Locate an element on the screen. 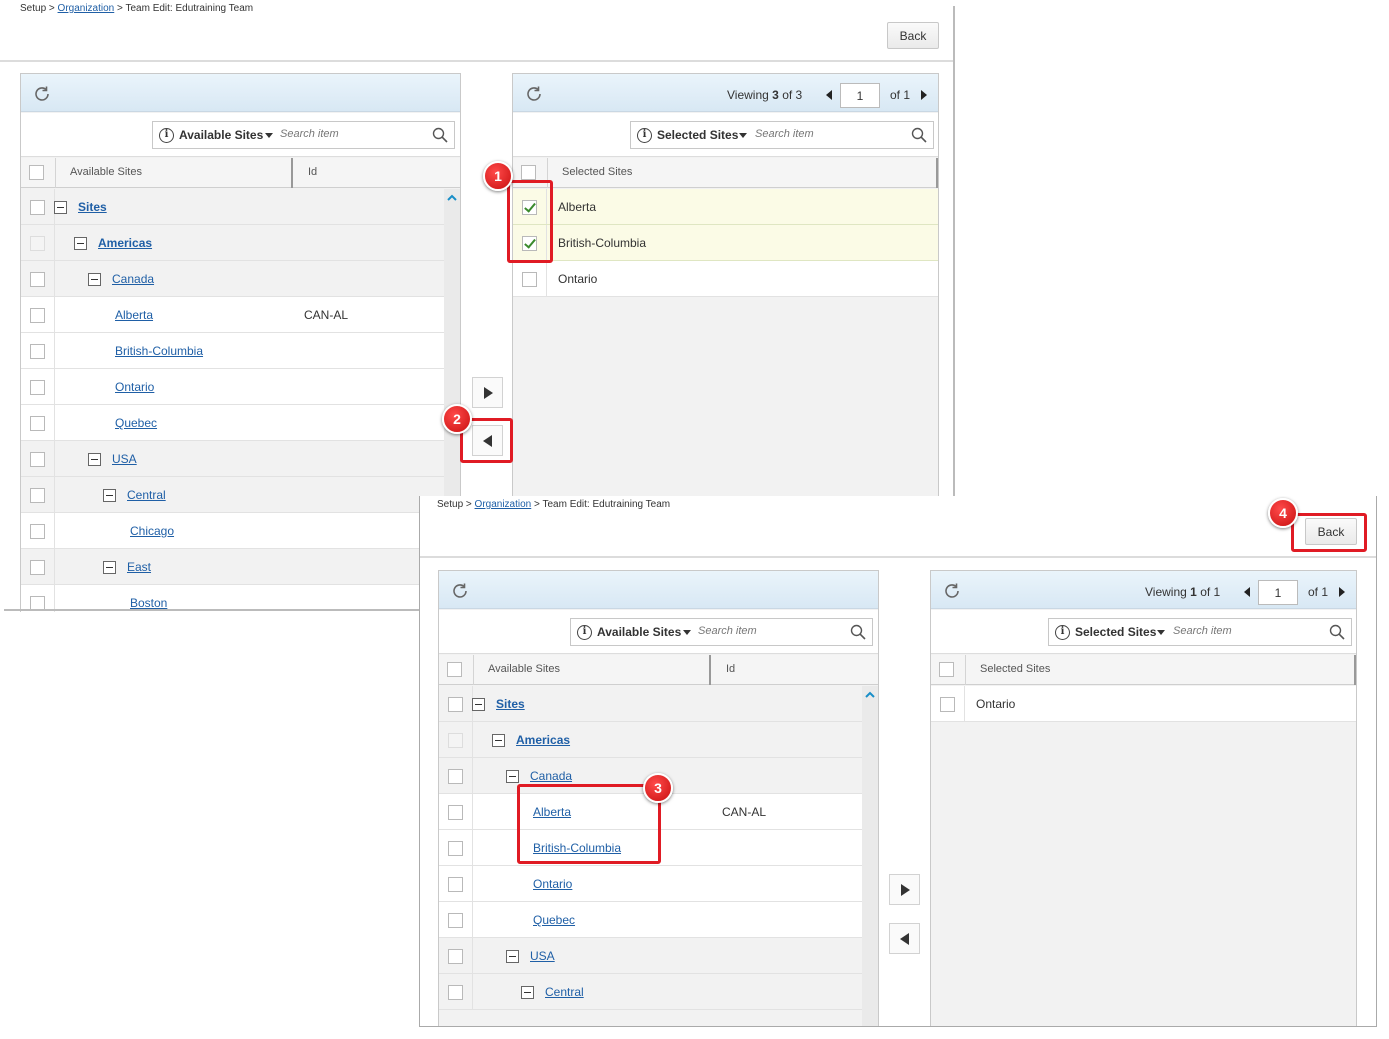 The height and width of the screenshot is (1039, 1389). tree-row-boston: Boston is located at coordinates (232, 598).